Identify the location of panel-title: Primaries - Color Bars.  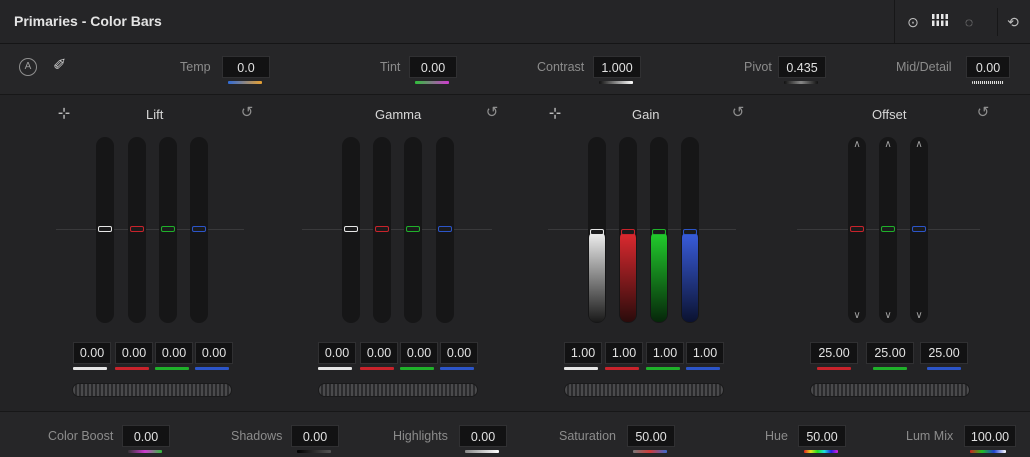
(88, 21).